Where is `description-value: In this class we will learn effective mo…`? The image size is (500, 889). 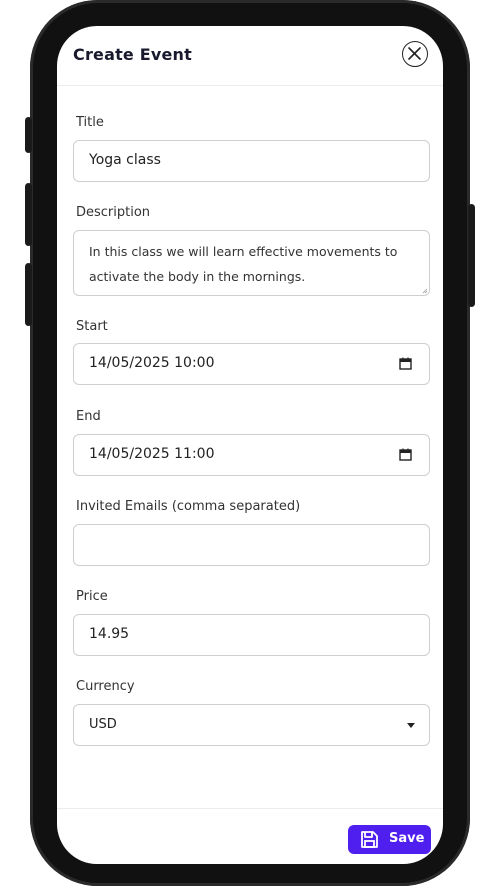 description-value: In this class we will learn effective mo… is located at coordinates (243, 264).